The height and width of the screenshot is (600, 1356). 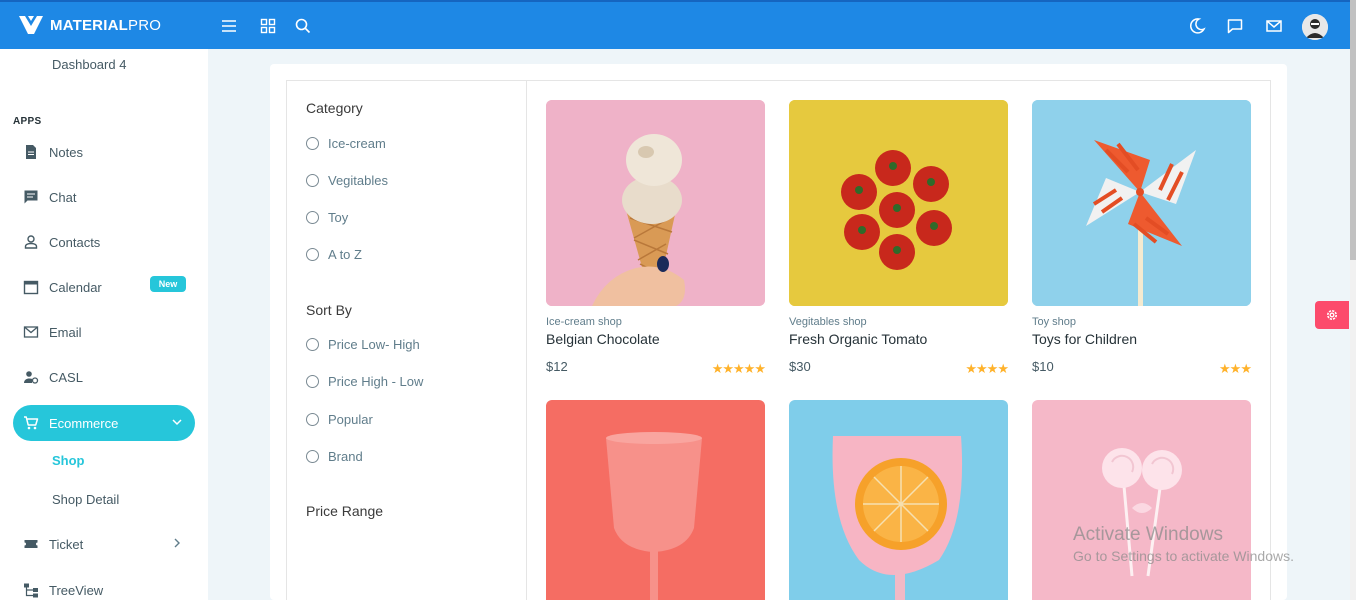 I want to click on scrollbar-thumb, so click(x=1353, y=130).